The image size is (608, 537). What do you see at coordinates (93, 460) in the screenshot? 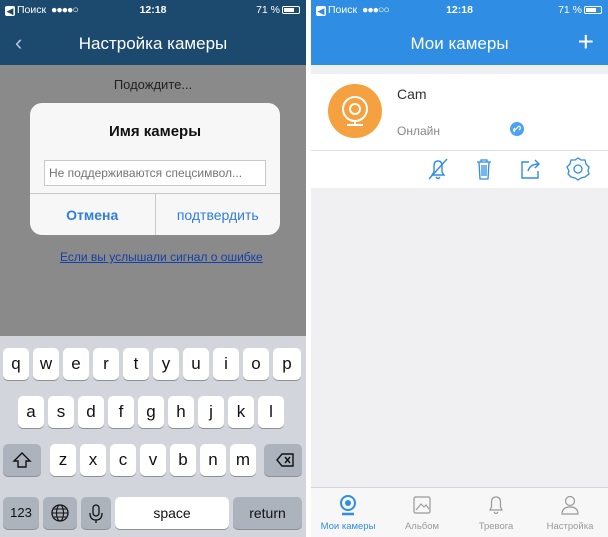
I see `key: x` at bounding box center [93, 460].